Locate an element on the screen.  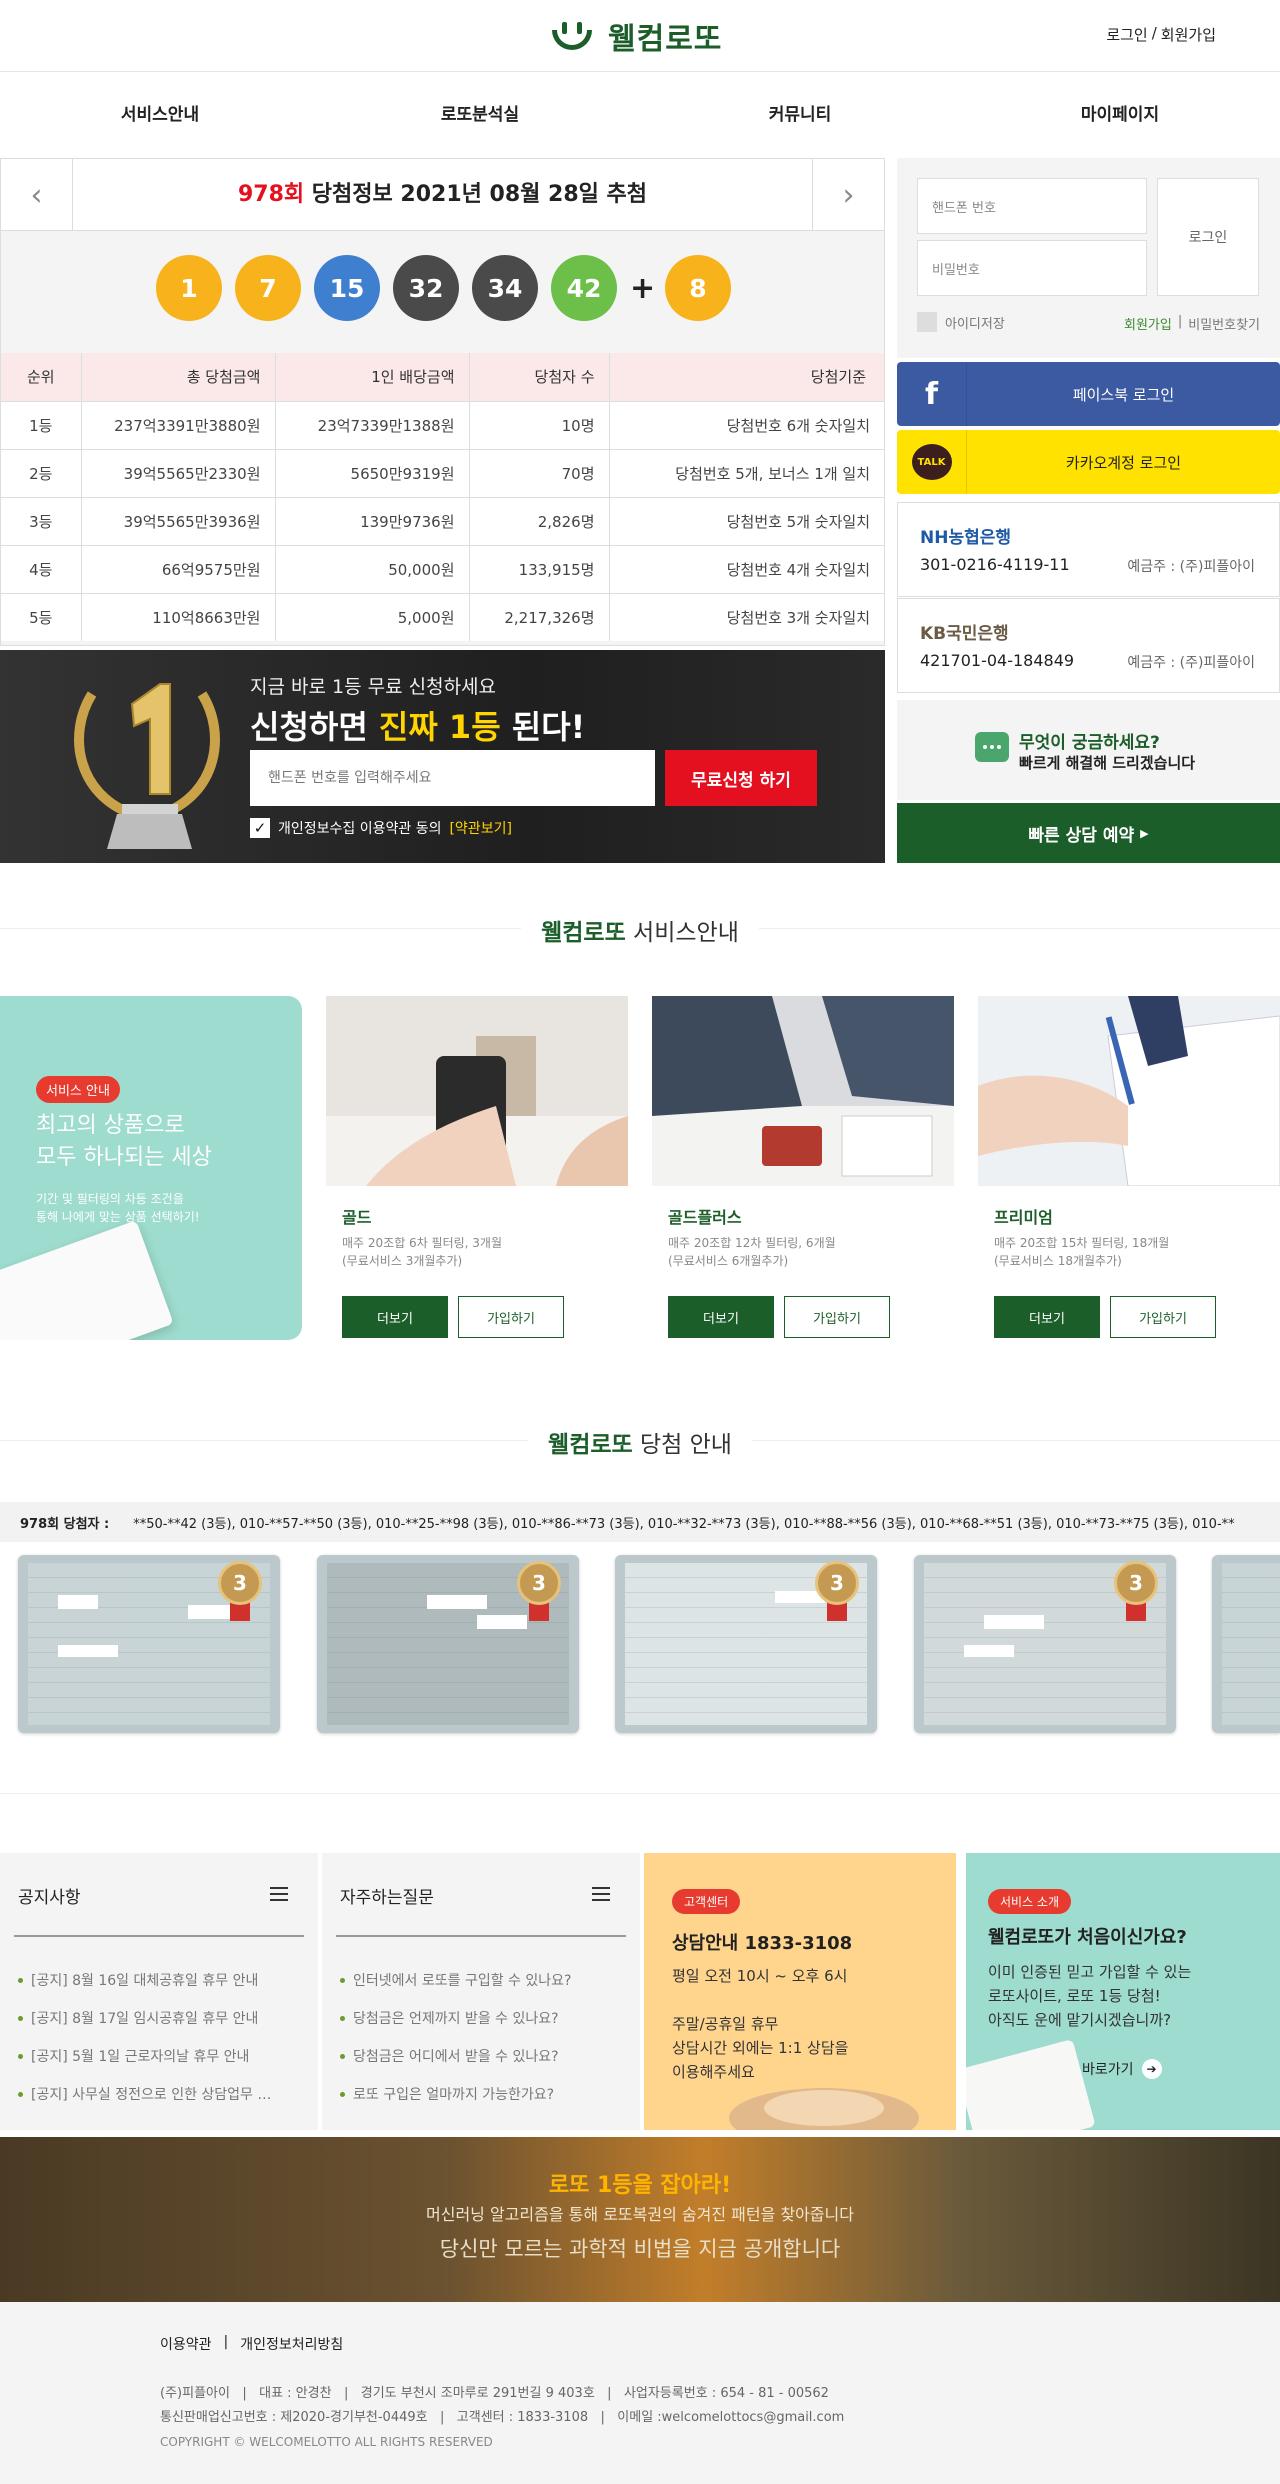
find-password-link: 비밀번호찾기 is located at coordinates (1224, 323).